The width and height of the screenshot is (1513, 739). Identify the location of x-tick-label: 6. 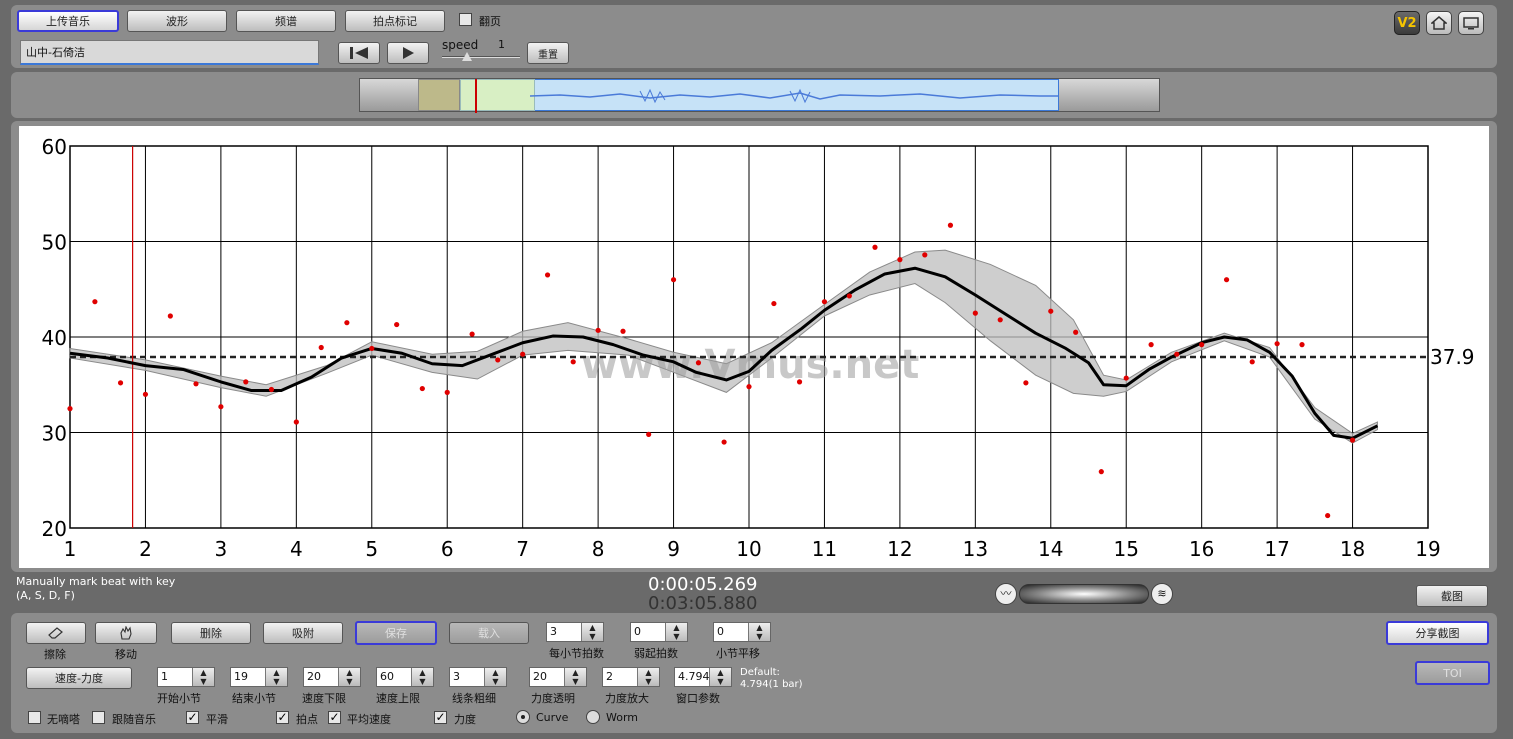
(447, 549).